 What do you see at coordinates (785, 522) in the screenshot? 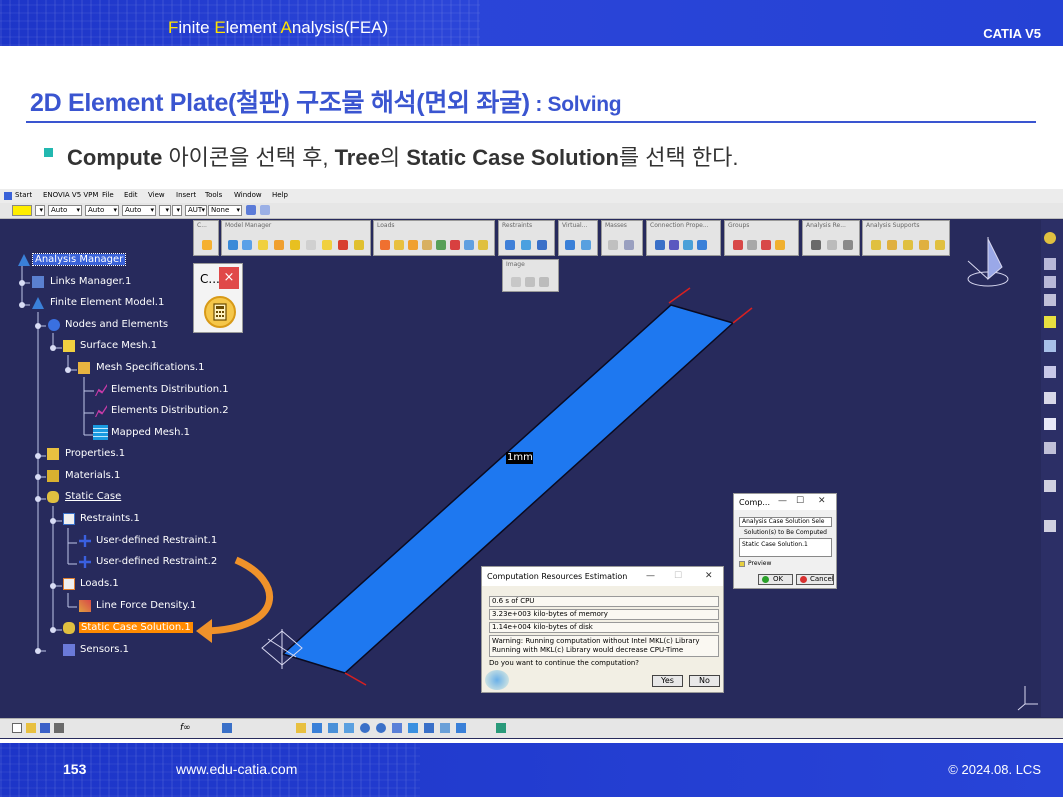
I see `solution-type-select: Analysis Case Solution Sele` at bounding box center [785, 522].